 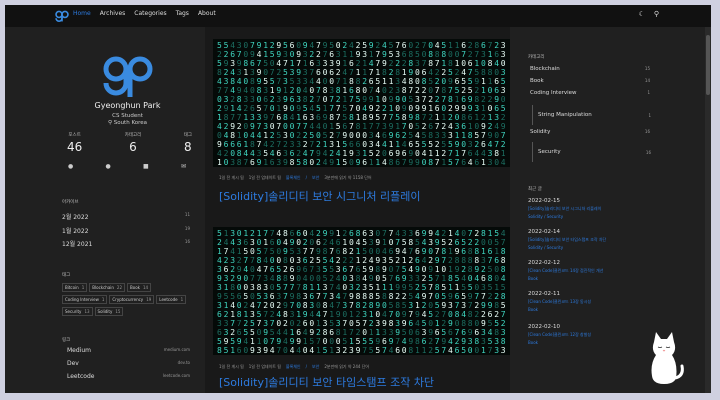 What do you see at coordinates (85, 299) in the screenshot?
I see `tag-chip: Coding Interview 1` at bounding box center [85, 299].